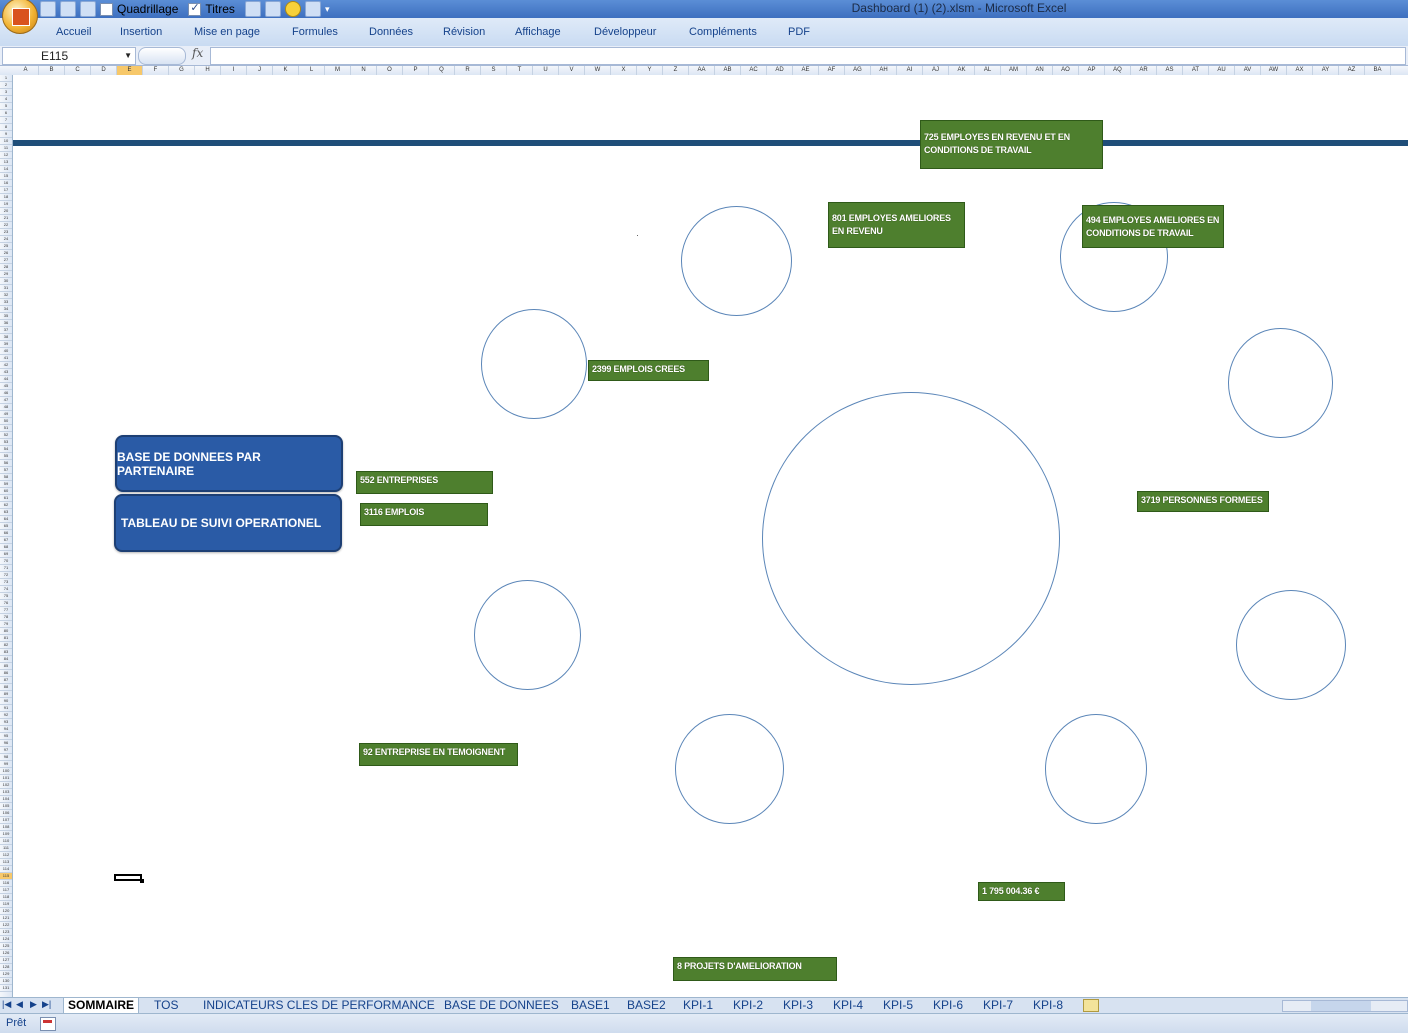  Describe the element at coordinates (6, 1004) in the screenshot. I see `first-sheet-icon: |◀` at that location.